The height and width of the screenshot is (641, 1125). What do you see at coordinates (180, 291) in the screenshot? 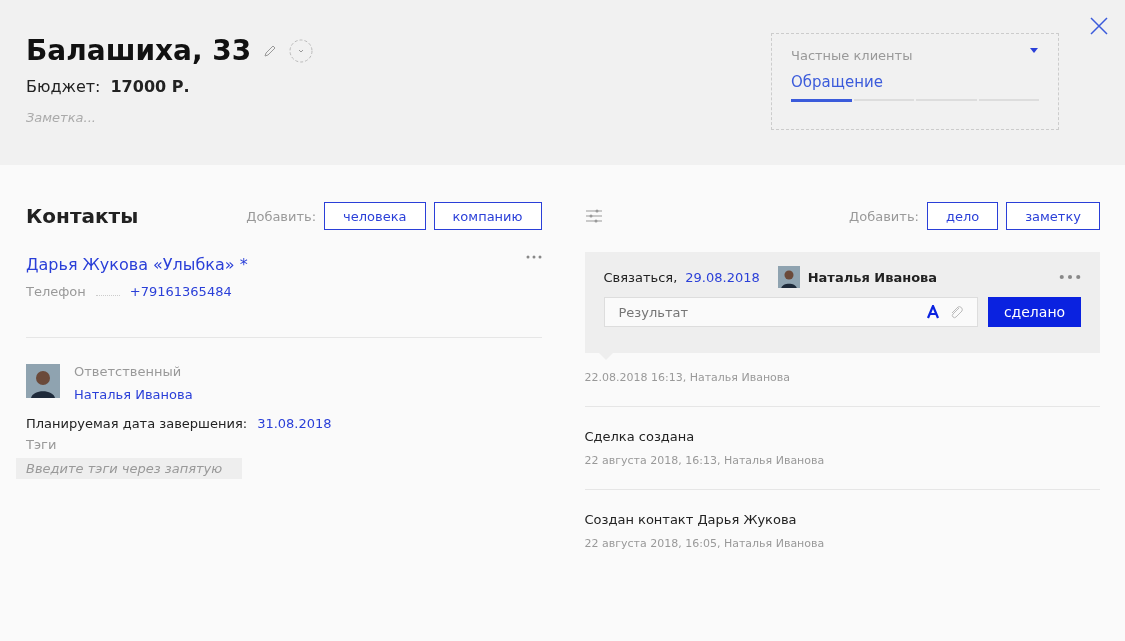
I see `phone-link: +79161365484` at bounding box center [180, 291].